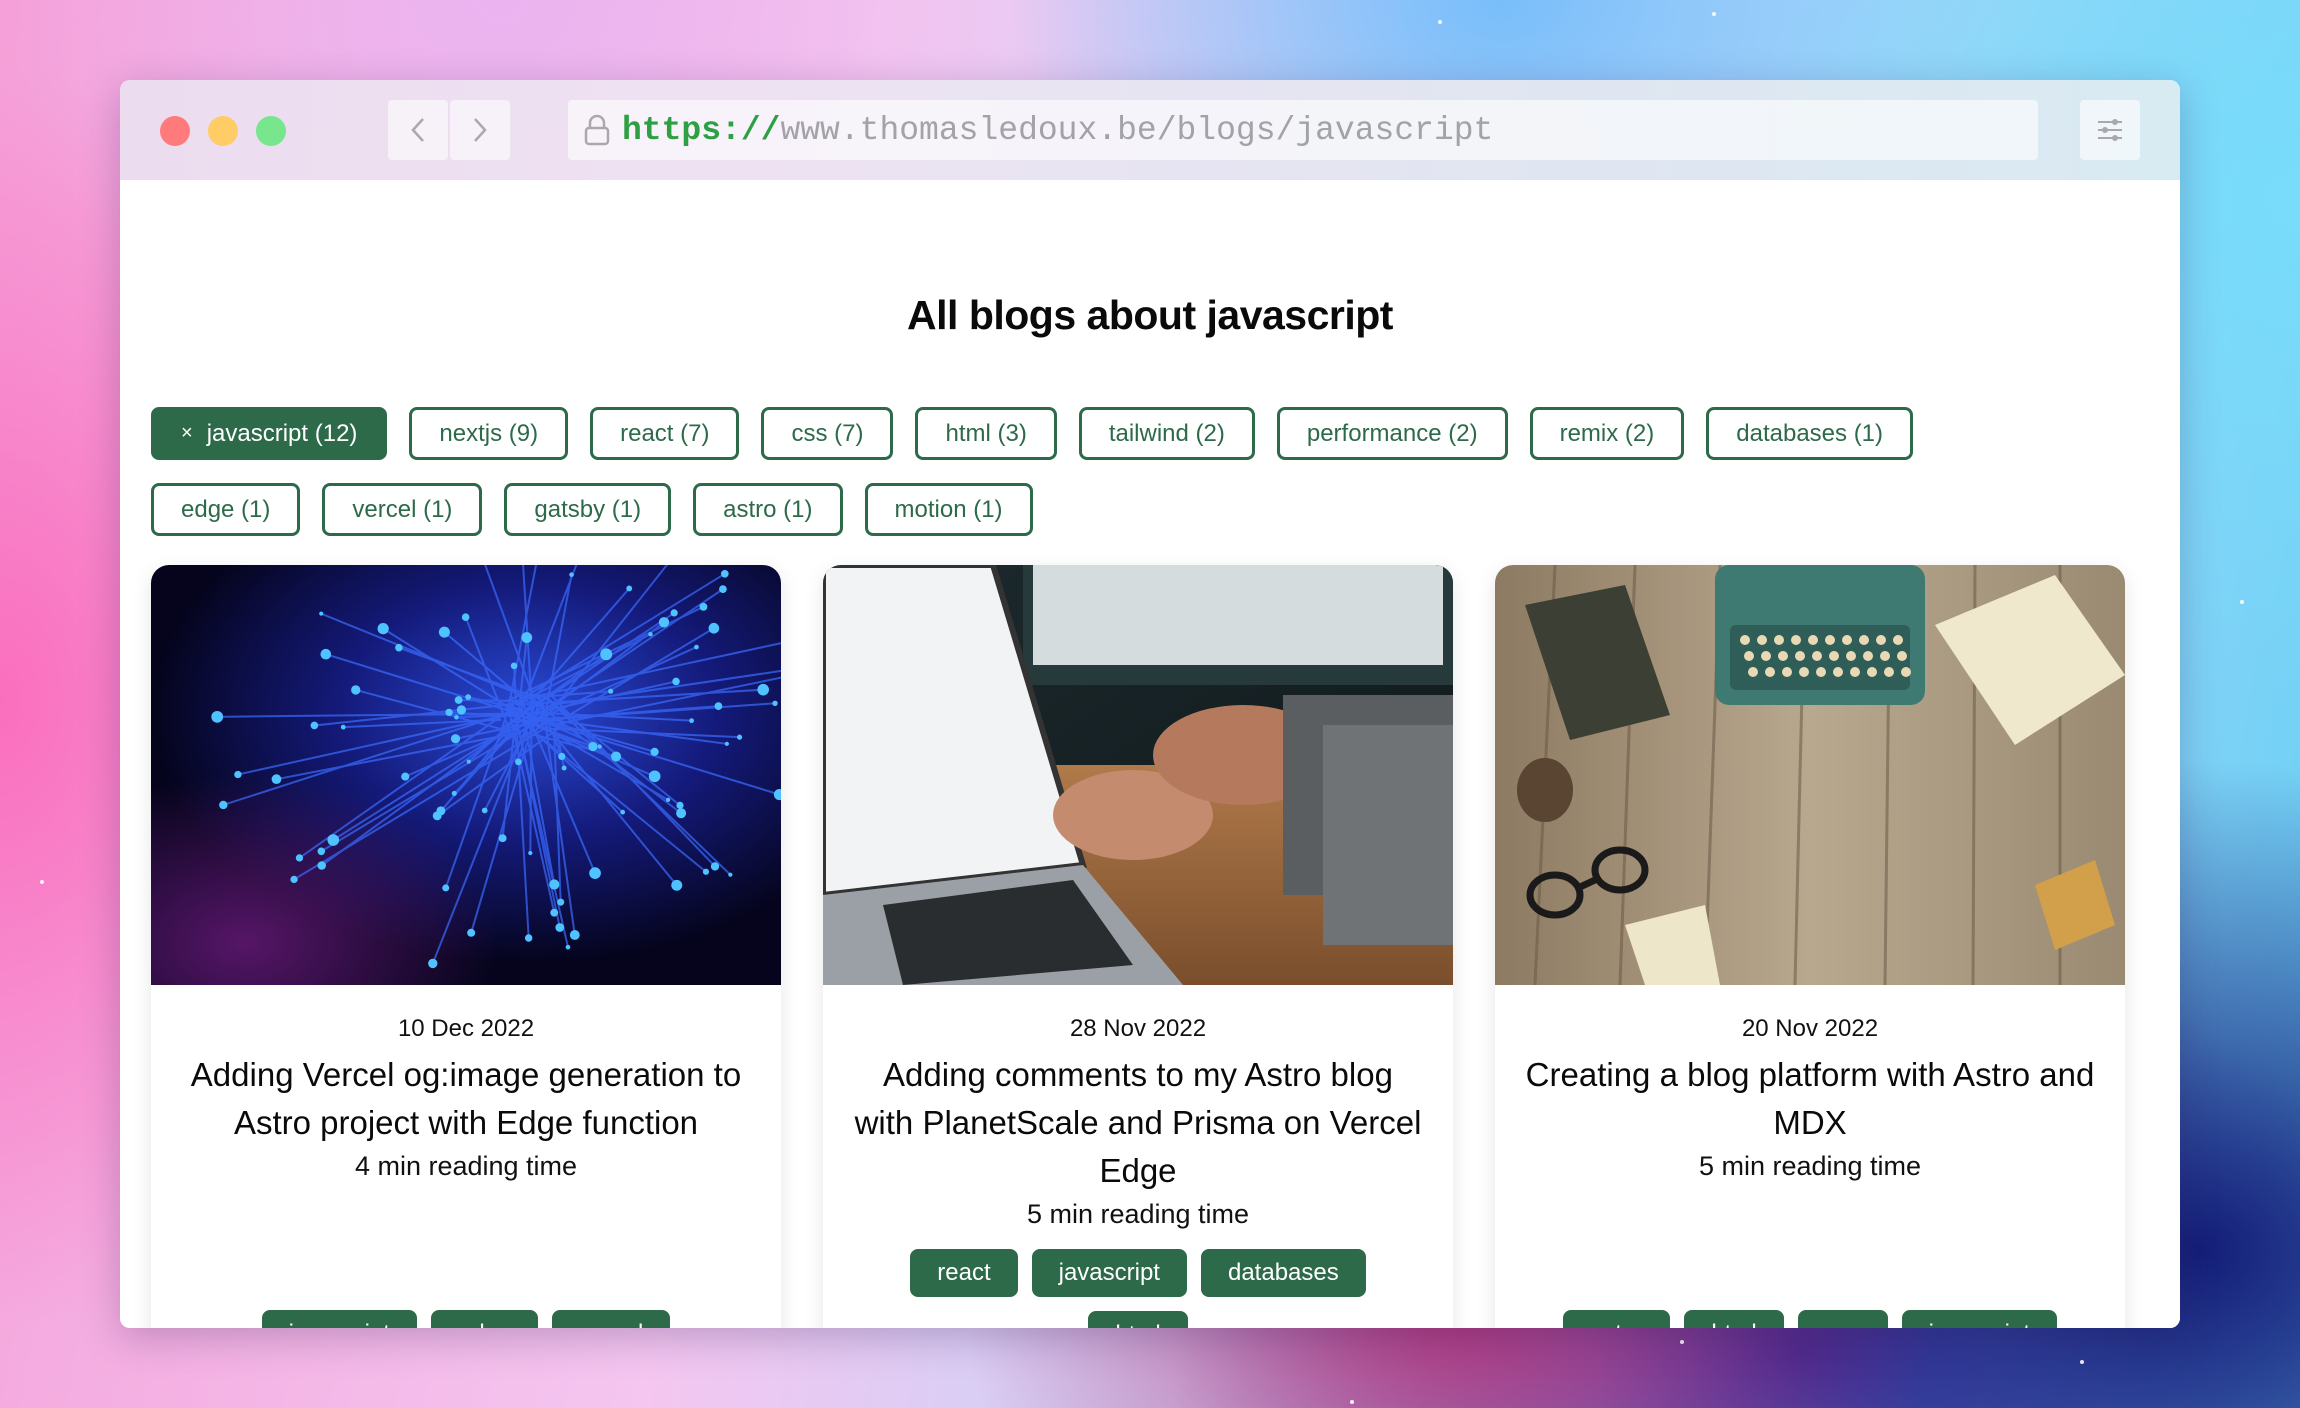 The image size is (2300, 1408). I want to click on blog-card-tags: react javascript databases html, so click(1138, 1288).